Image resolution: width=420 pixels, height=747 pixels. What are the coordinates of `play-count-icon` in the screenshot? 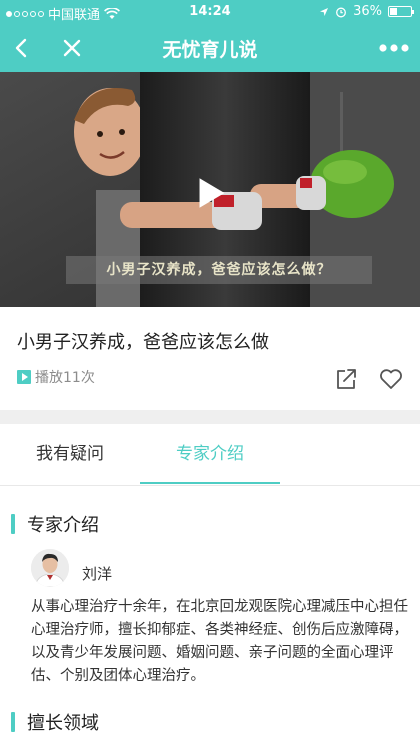 It's located at (24, 377).